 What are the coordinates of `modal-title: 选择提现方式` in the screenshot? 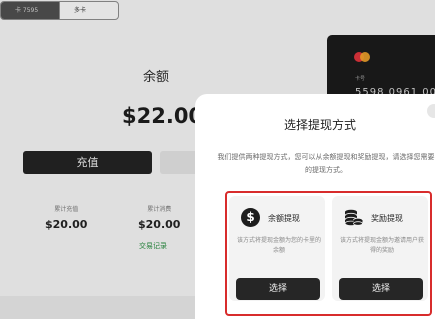 It's located at (320, 125).